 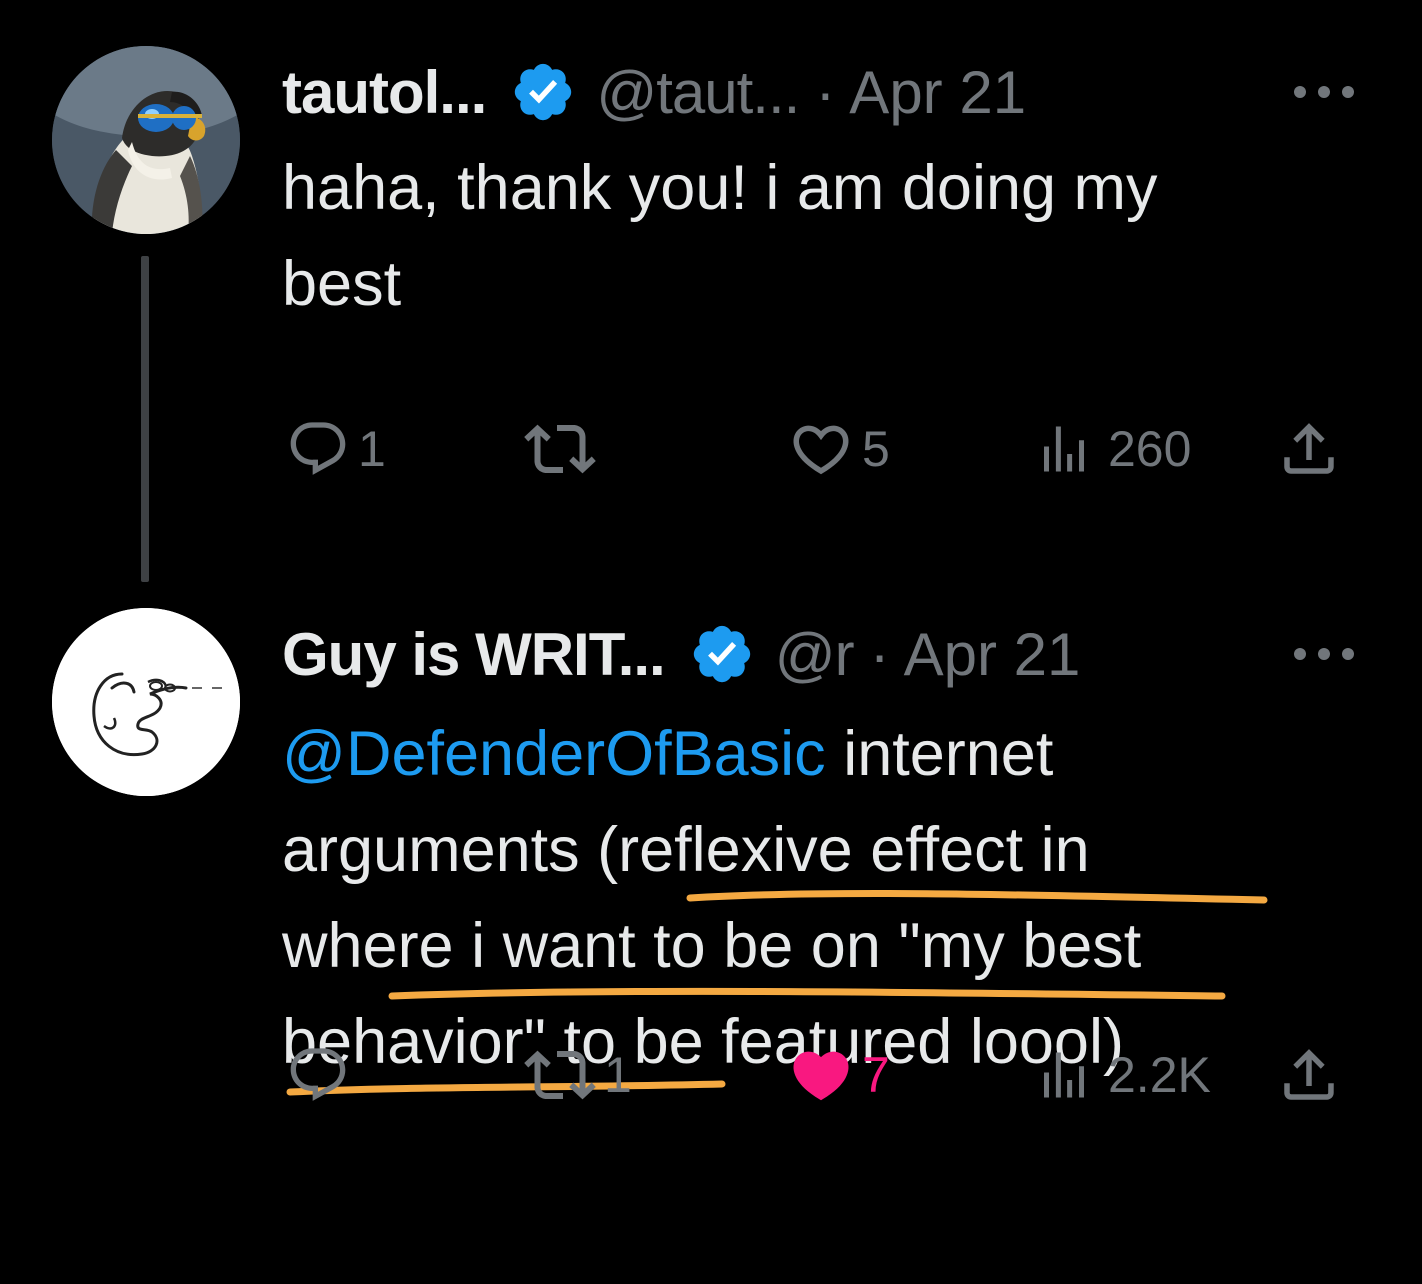 I want to click on mention-link: @DefenderOfBasic, so click(x=554, y=754).